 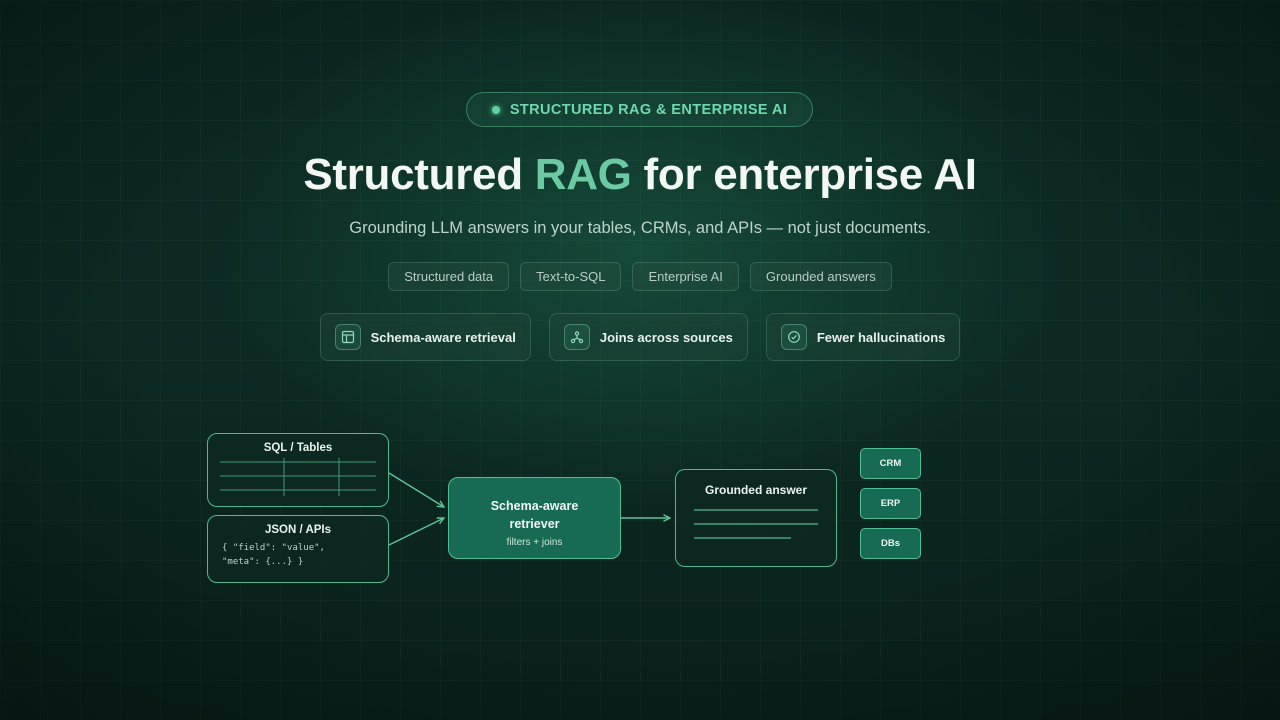 What do you see at coordinates (416, 489) in the screenshot?
I see `arrow-sql-to-retriever` at bounding box center [416, 489].